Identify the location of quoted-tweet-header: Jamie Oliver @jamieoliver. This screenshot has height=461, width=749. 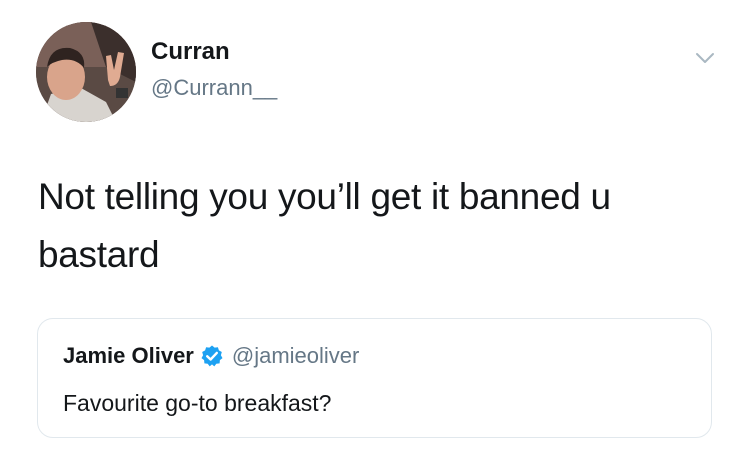
(211, 356).